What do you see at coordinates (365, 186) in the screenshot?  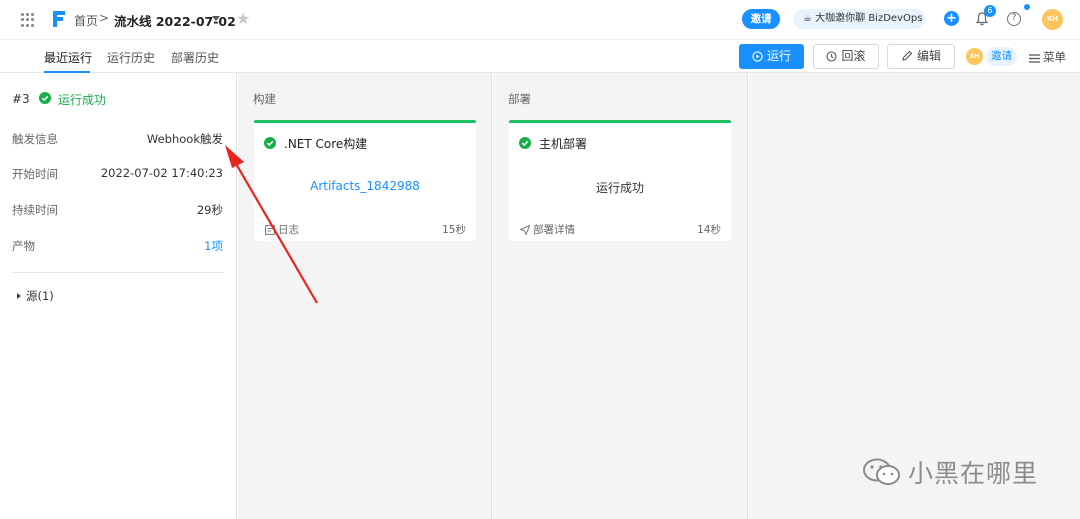 I see `artifact-link: Artifacts_1842988` at bounding box center [365, 186].